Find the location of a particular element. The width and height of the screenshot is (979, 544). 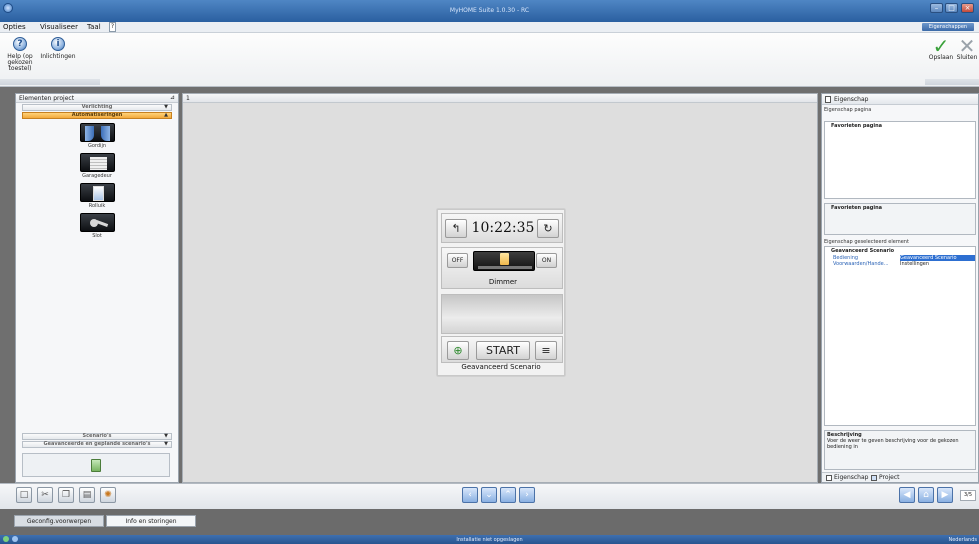

section-label: Geavanceerde en geplande scenario's is located at coordinates (97, 444).